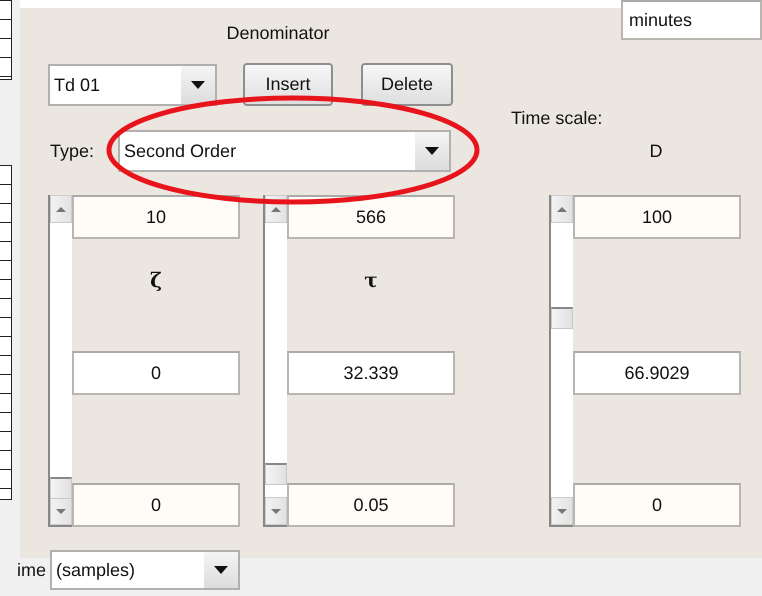 The height and width of the screenshot is (596, 762). Describe the element at coordinates (691, 20) in the screenshot. I see `time-unit-field: minutes` at that location.